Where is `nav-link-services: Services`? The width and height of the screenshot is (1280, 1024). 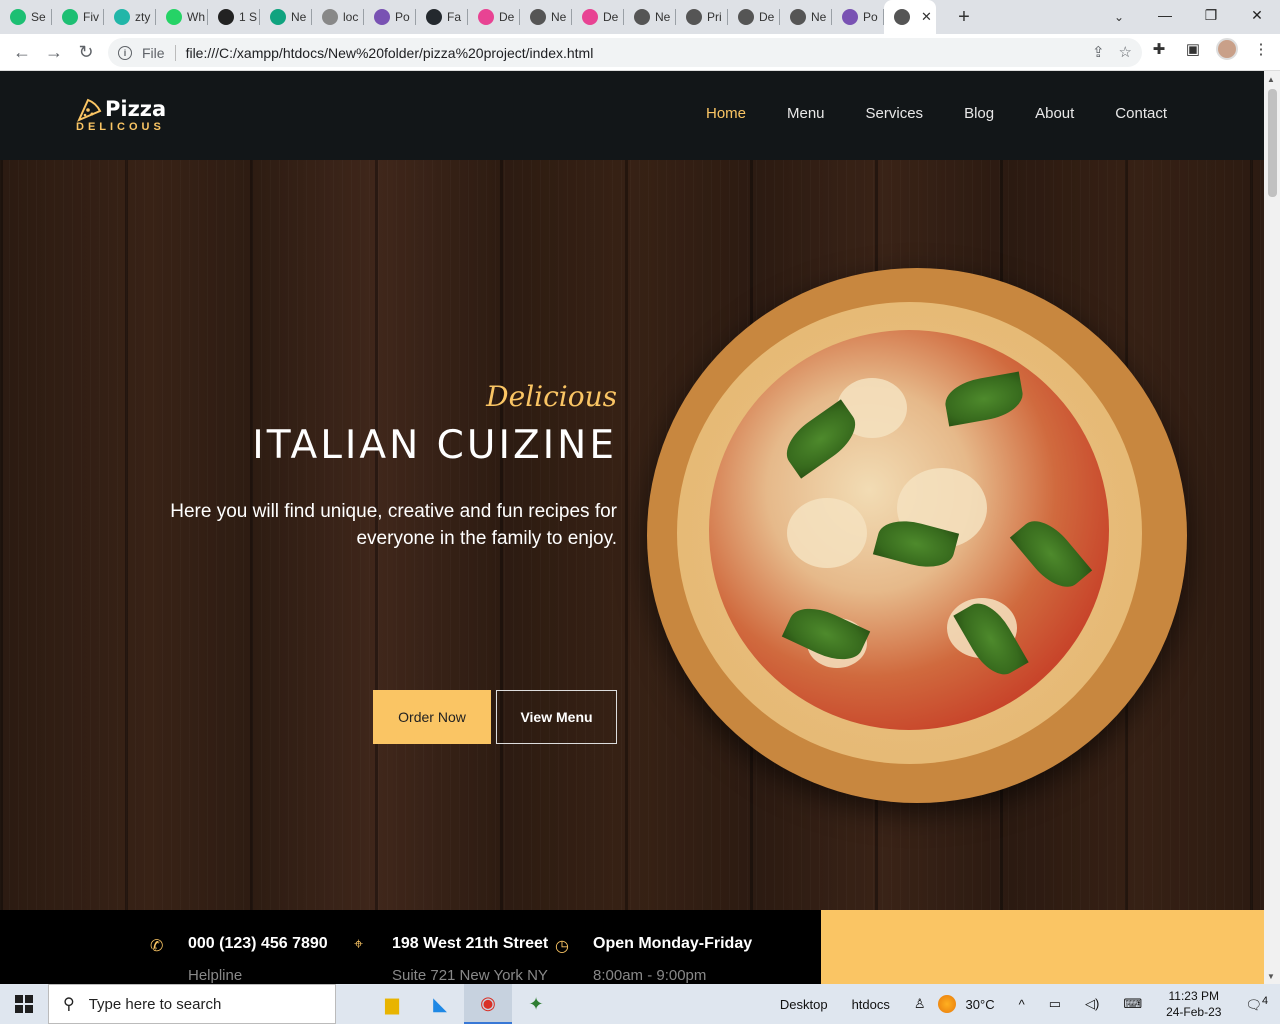
nav-link-services: Services is located at coordinates (895, 113).